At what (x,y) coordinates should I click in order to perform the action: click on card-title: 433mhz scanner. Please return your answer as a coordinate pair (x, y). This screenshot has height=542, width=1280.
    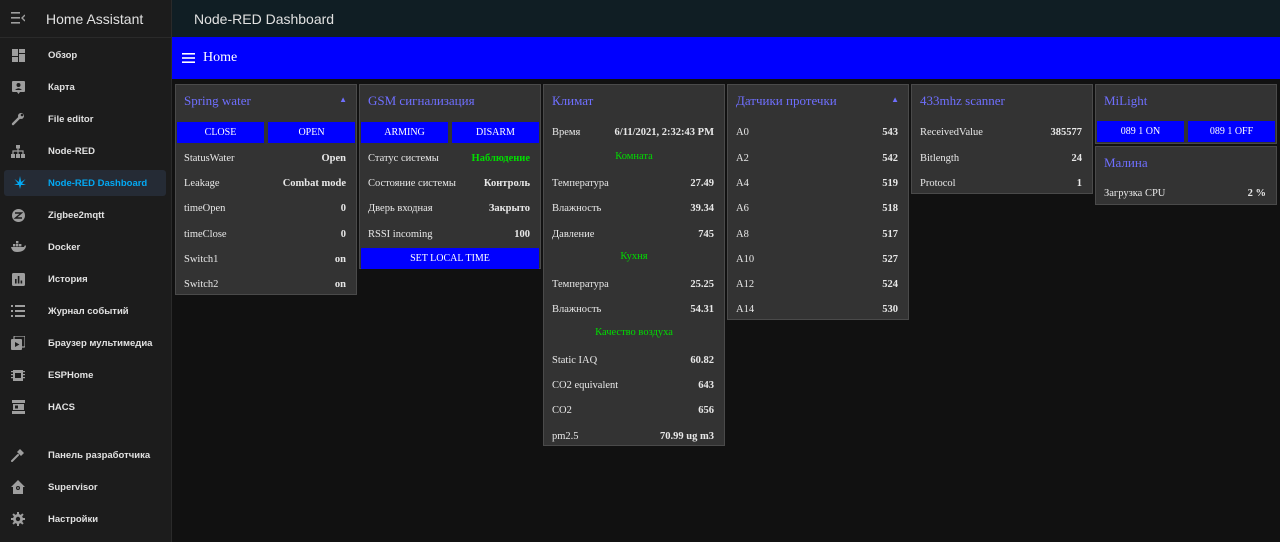
    Looking at the image, I should click on (962, 100).